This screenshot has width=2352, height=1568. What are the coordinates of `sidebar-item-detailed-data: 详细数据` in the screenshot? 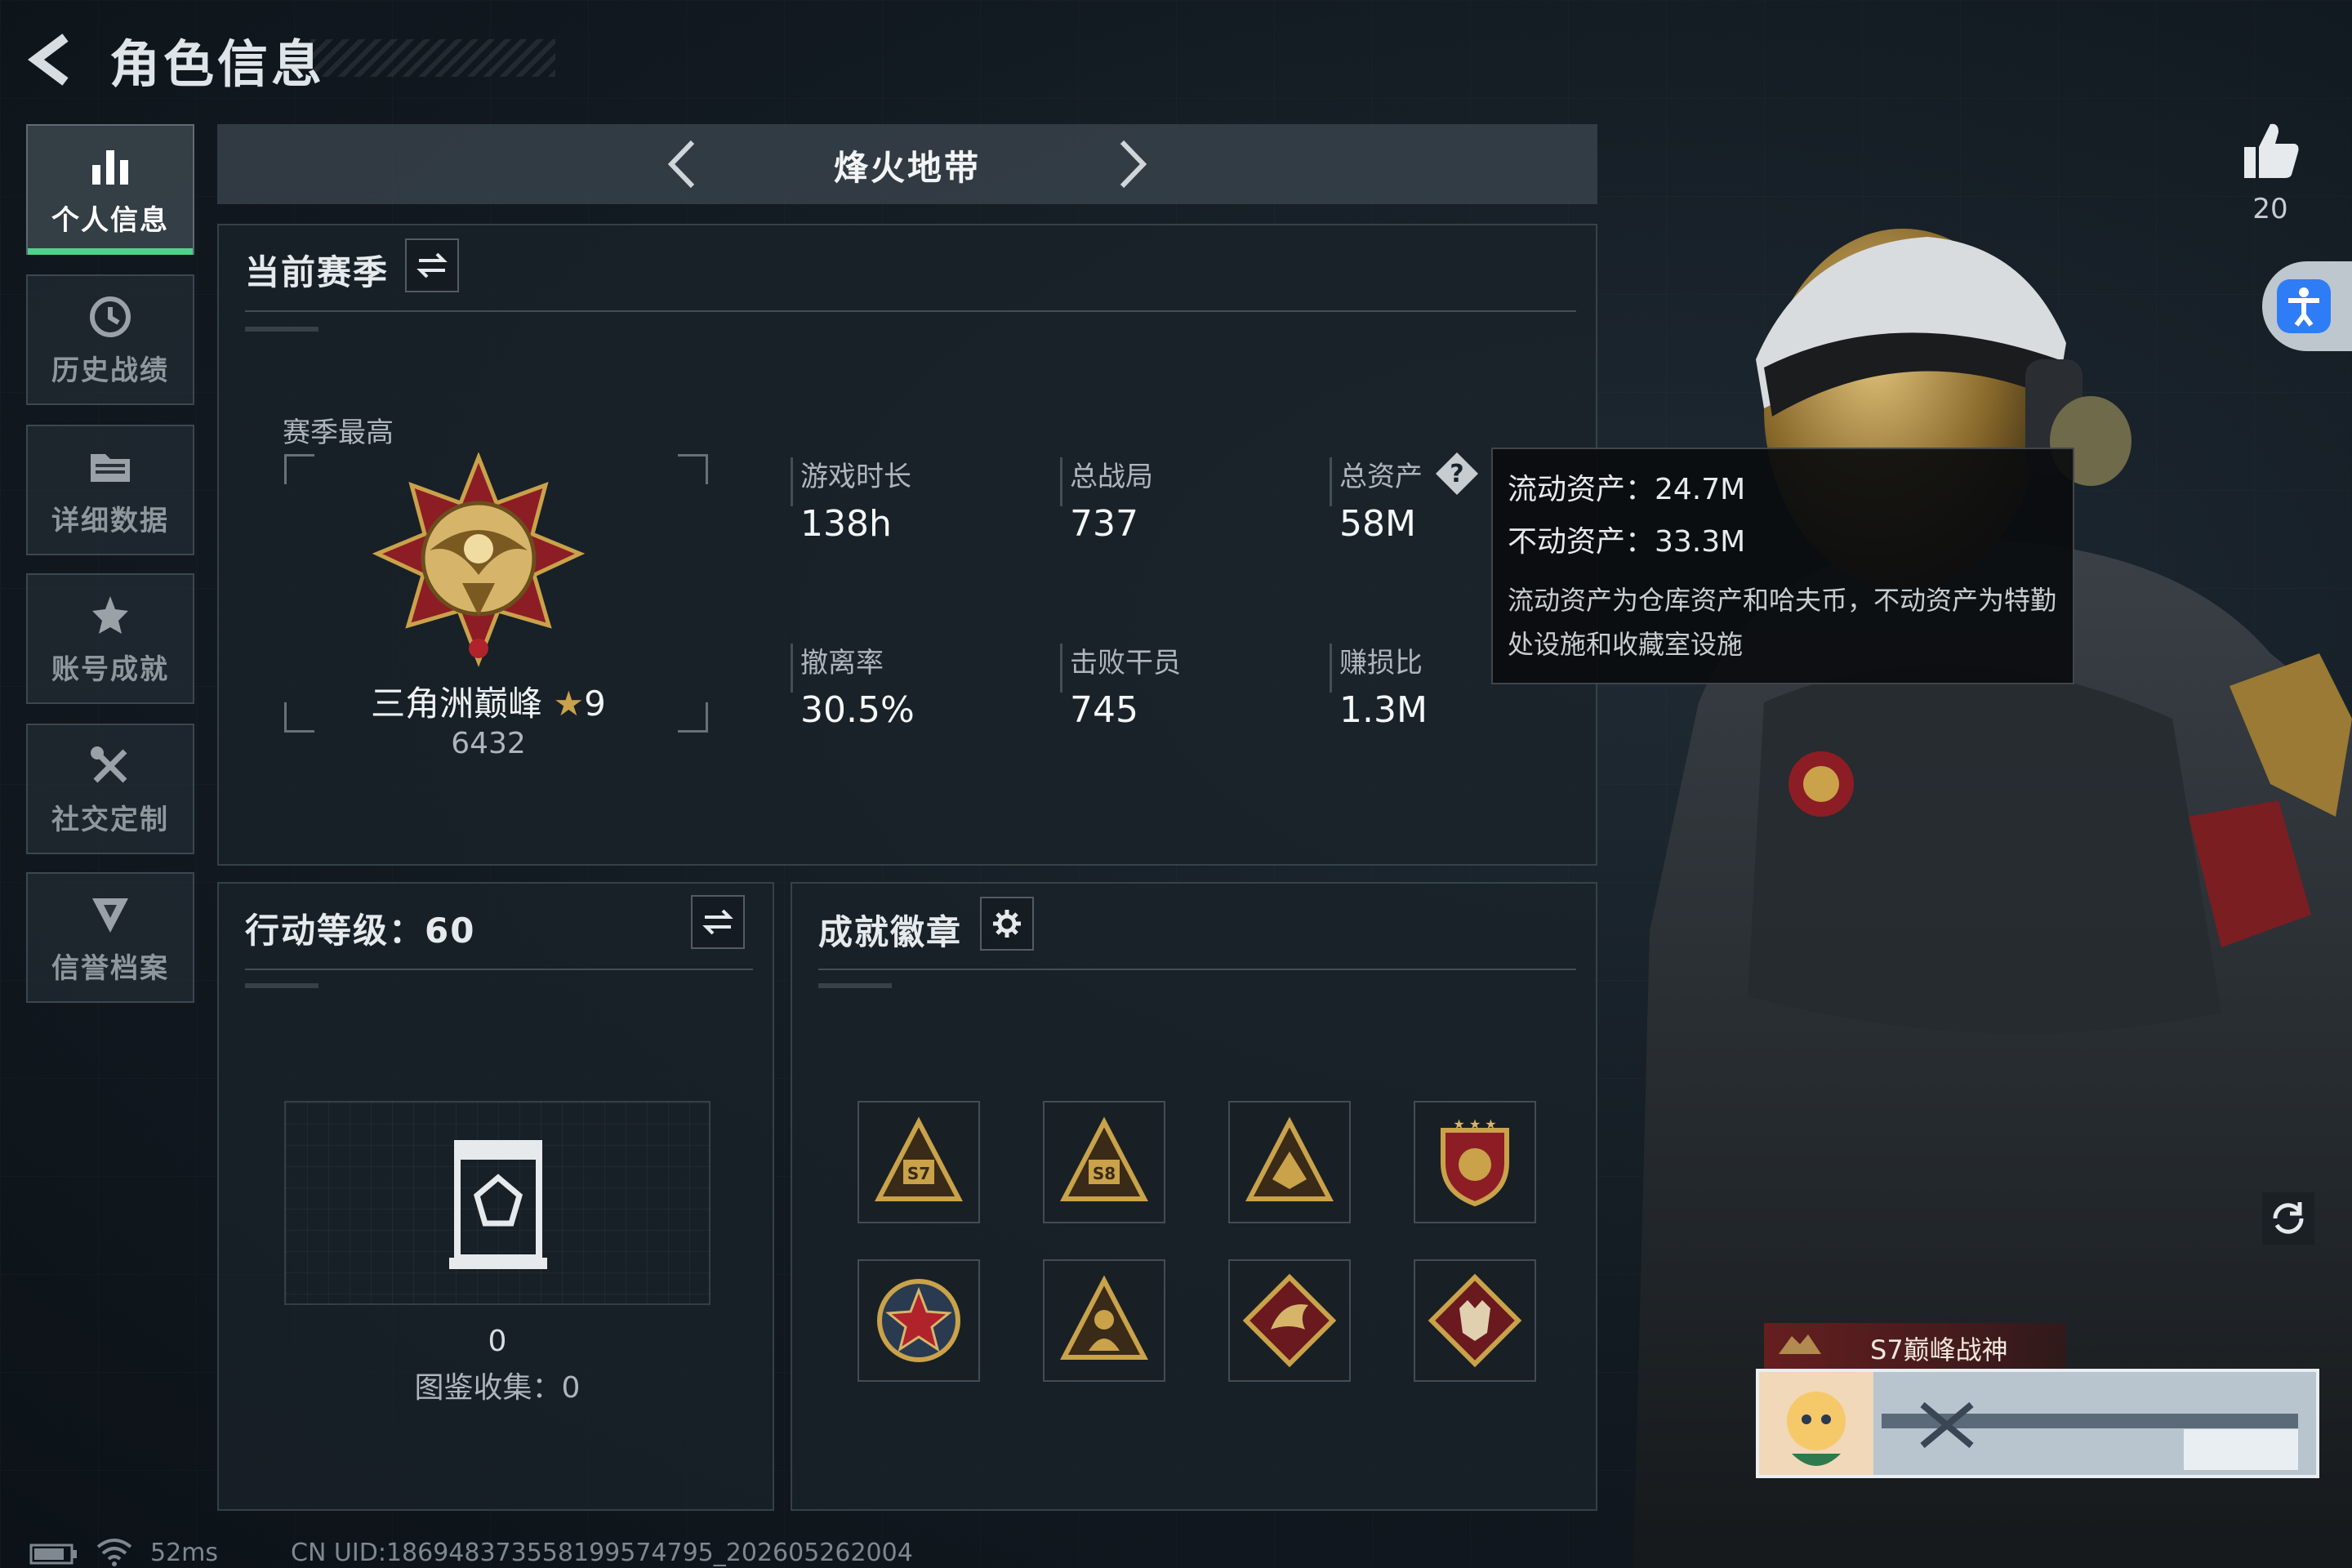 It's located at (110, 490).